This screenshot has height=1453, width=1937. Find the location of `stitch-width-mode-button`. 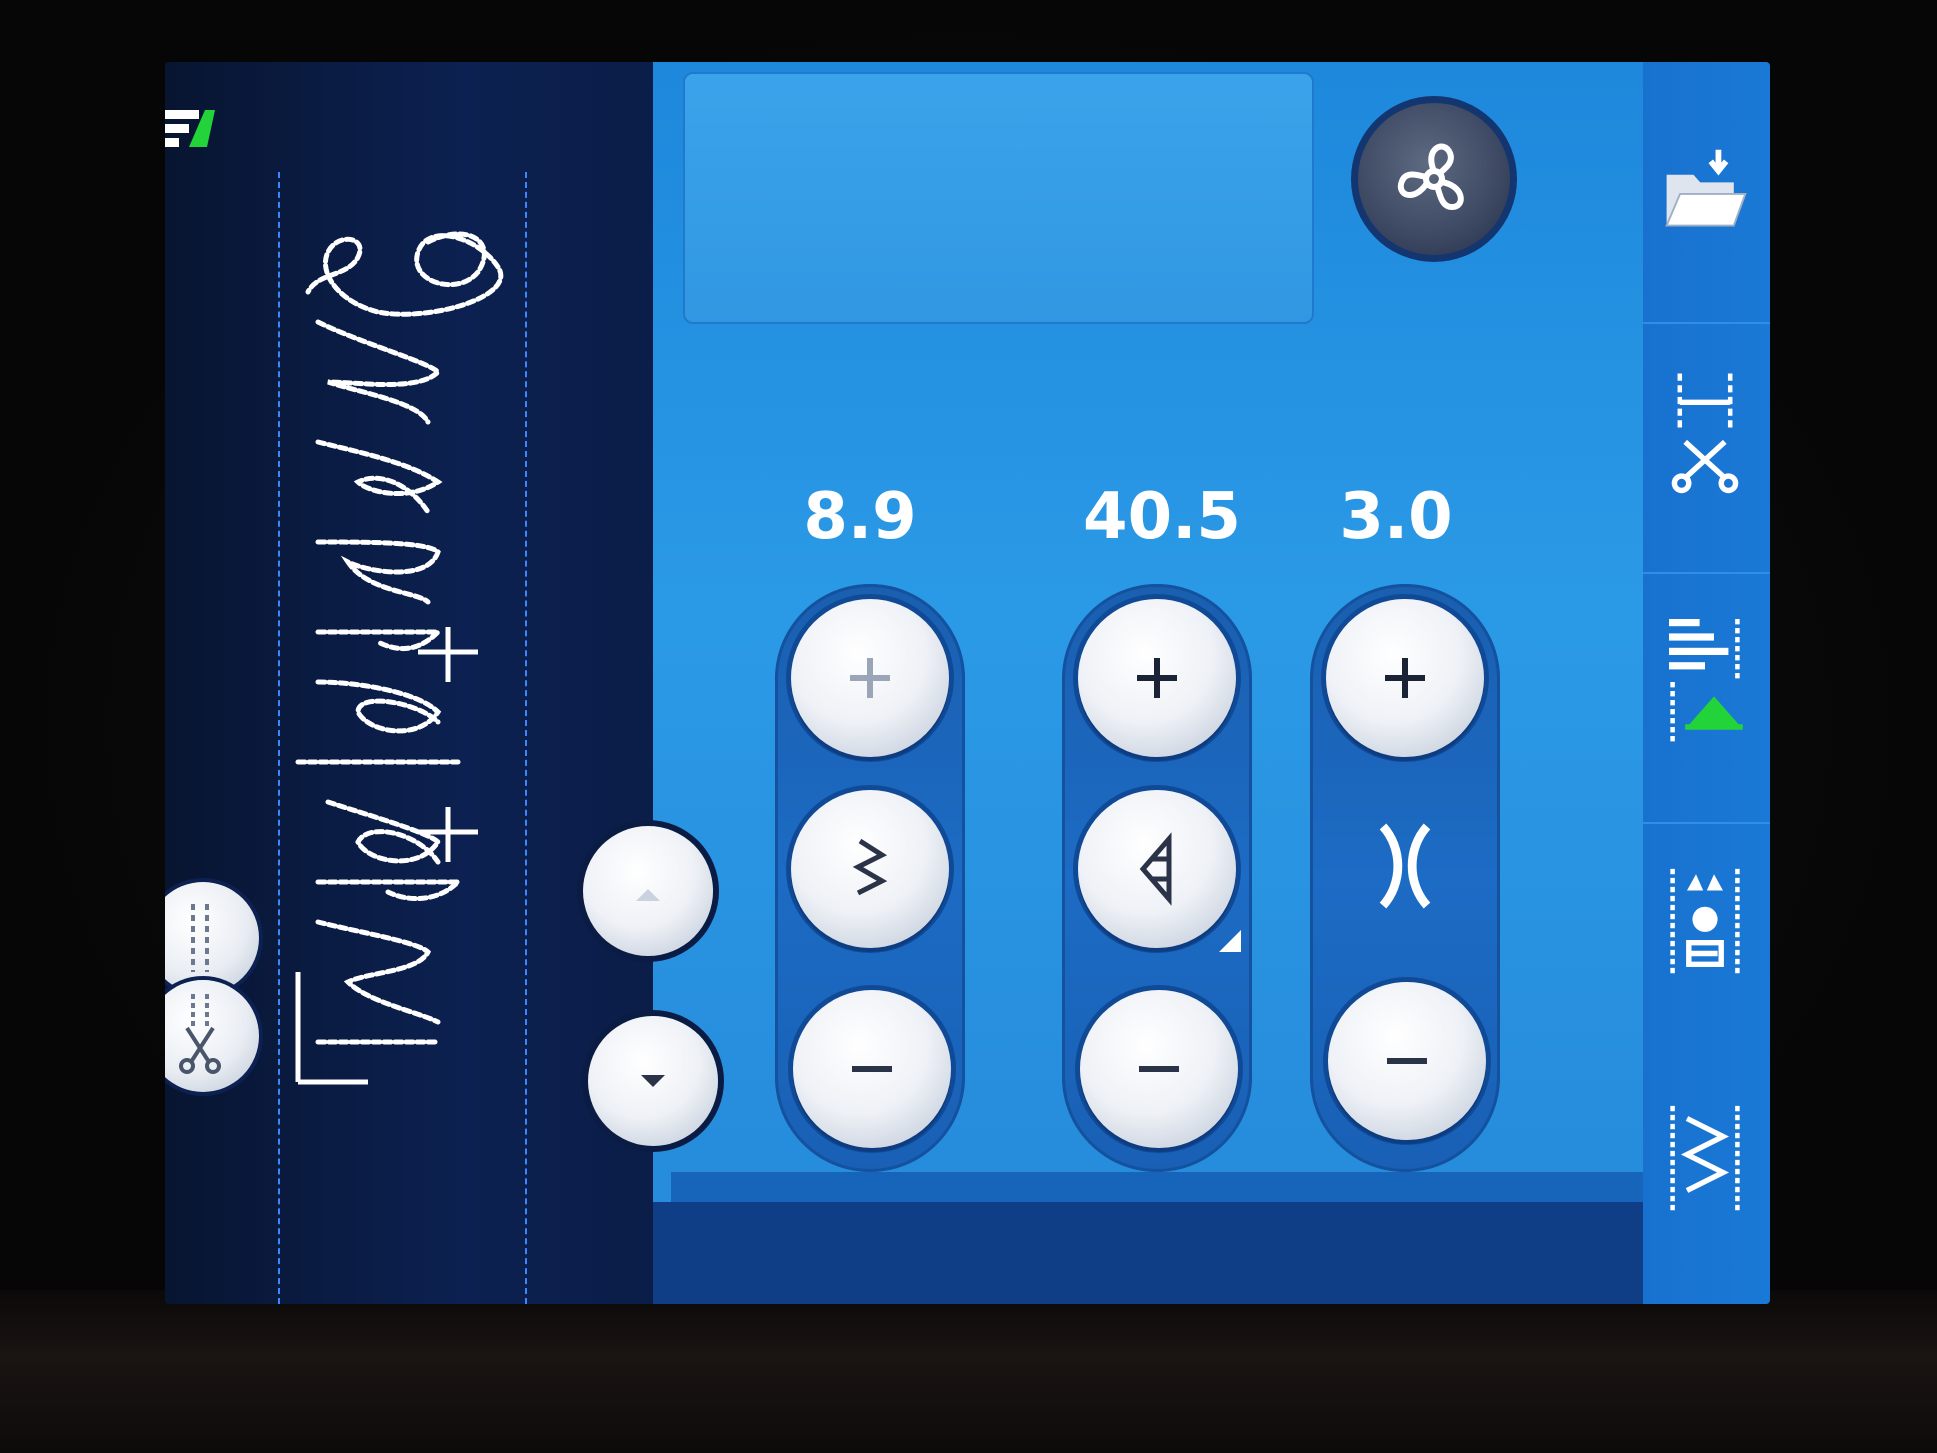

stitch-width-mode-button is located at coordinates (870, 869).